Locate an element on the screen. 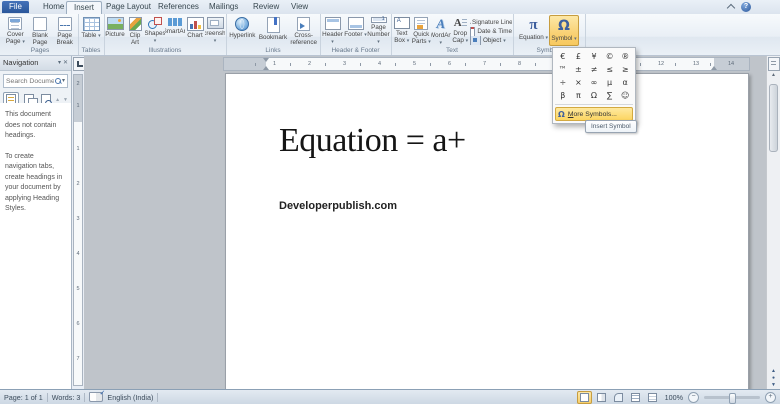 This screenshot has width=780, height=404. page-break-button: Page Break is located at coordinates (64, 30).